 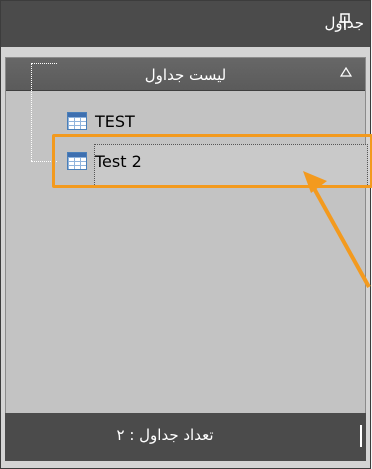 What do you see at coordinates (115, 121) in the screenshot?
I see `table-name: TEST` at bounding box center [115, 121].